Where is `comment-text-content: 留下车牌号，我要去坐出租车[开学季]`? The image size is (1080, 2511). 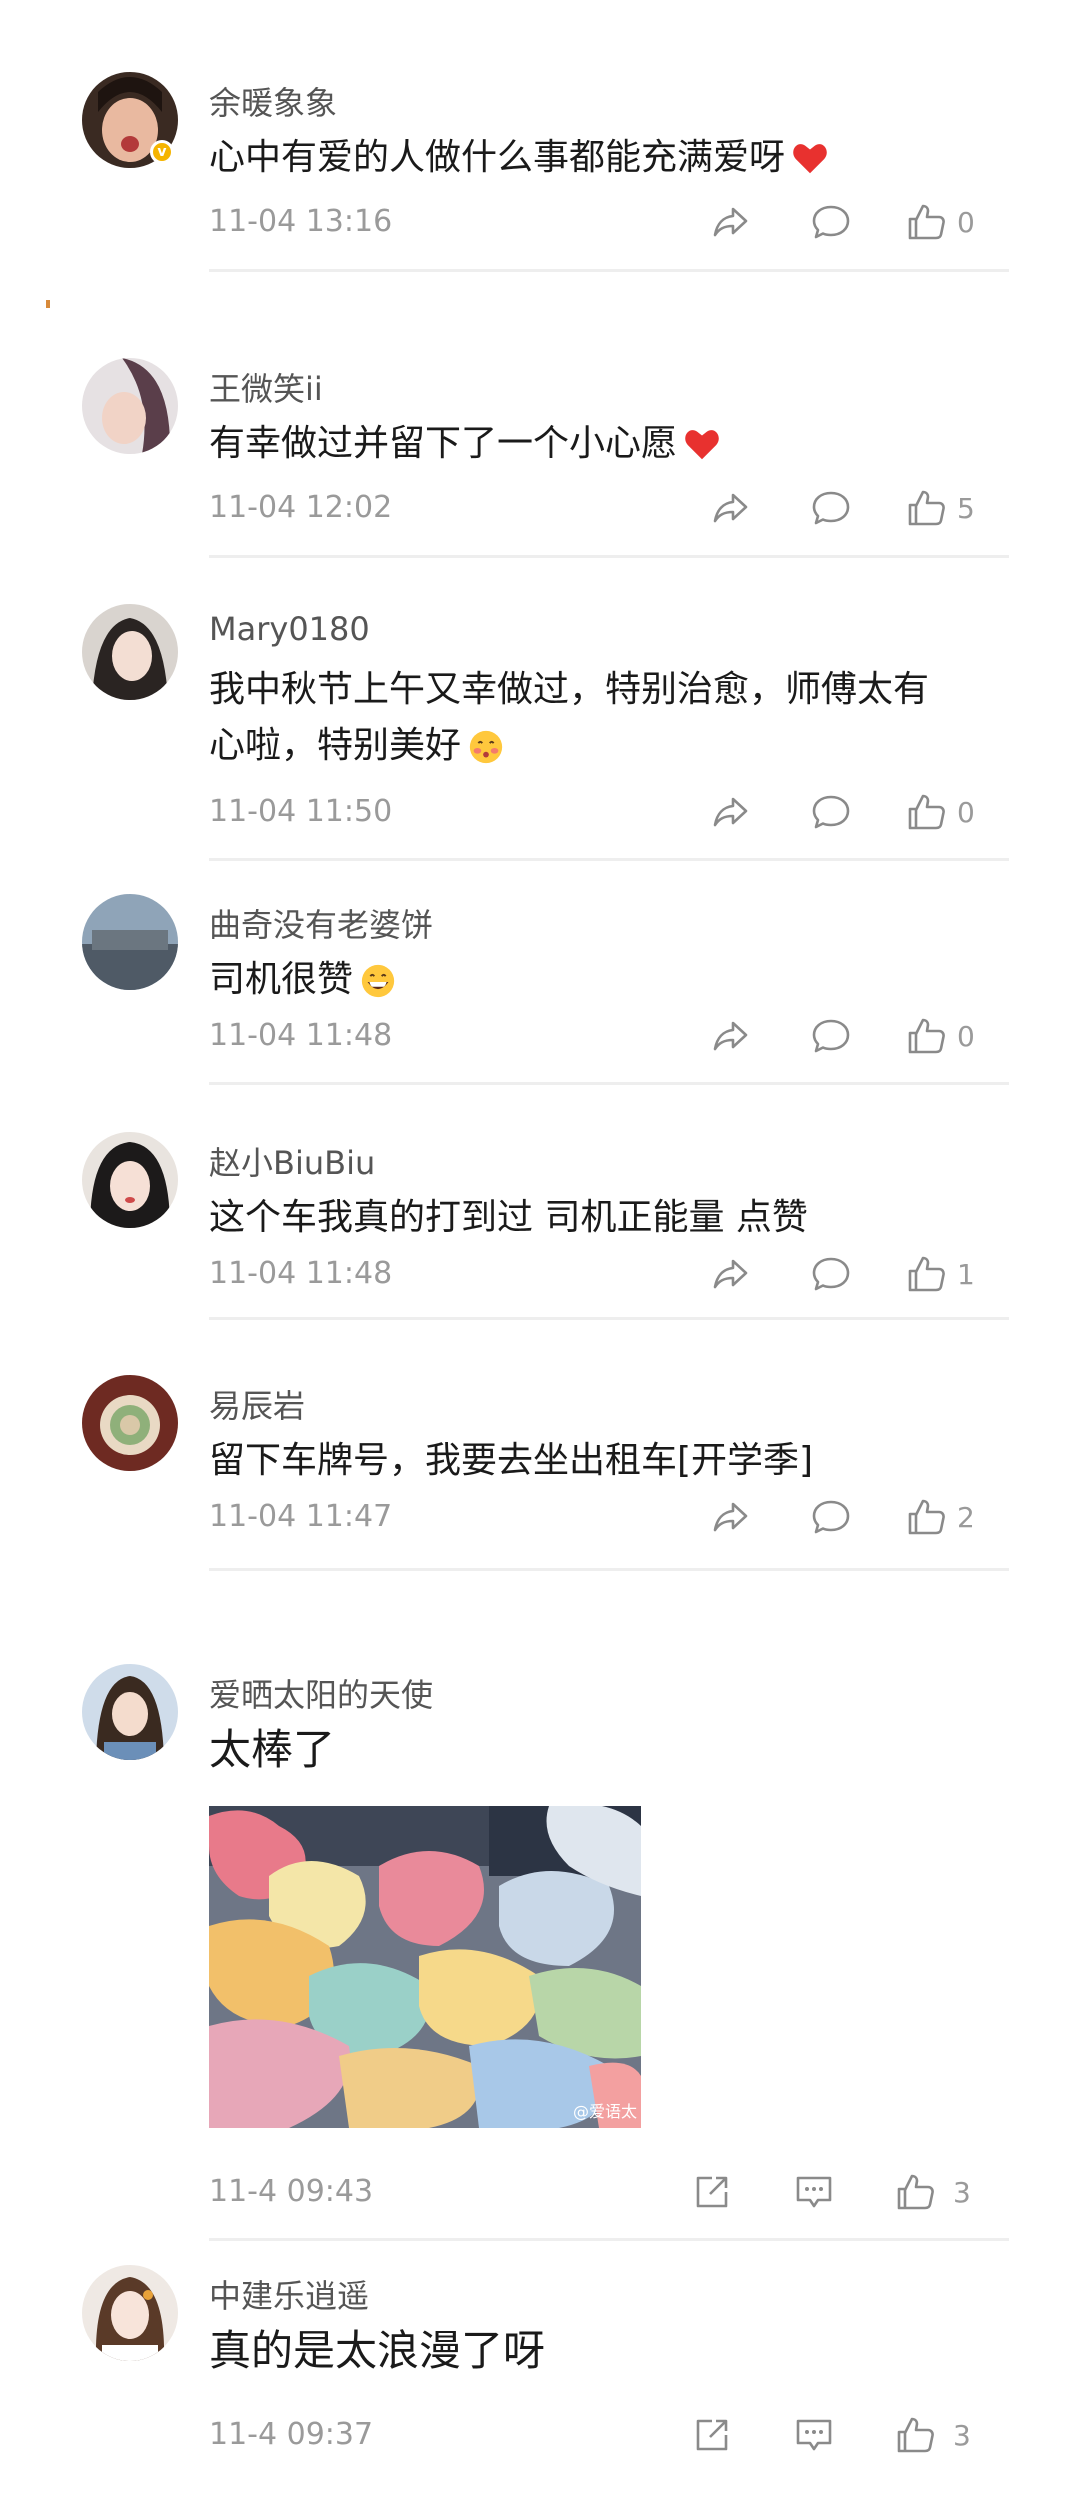
comment-text-content: 留下车牌号，我要去坐出租车[开学季] is located at coordinates (511, 1460).